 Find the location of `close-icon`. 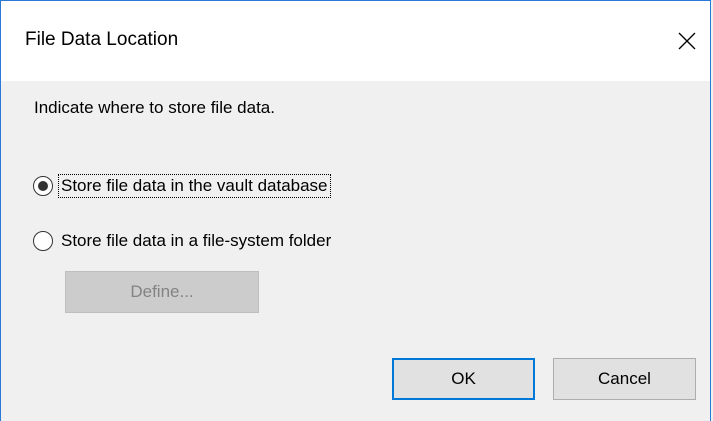

close-icon is located at coordinates (687, 41).